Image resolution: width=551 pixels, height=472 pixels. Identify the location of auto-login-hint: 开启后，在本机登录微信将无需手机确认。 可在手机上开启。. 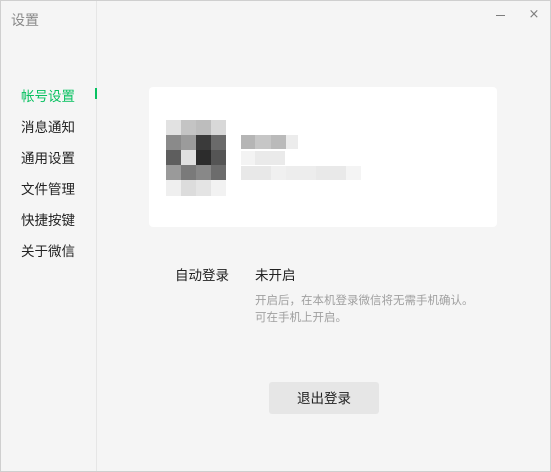
(390, 309).